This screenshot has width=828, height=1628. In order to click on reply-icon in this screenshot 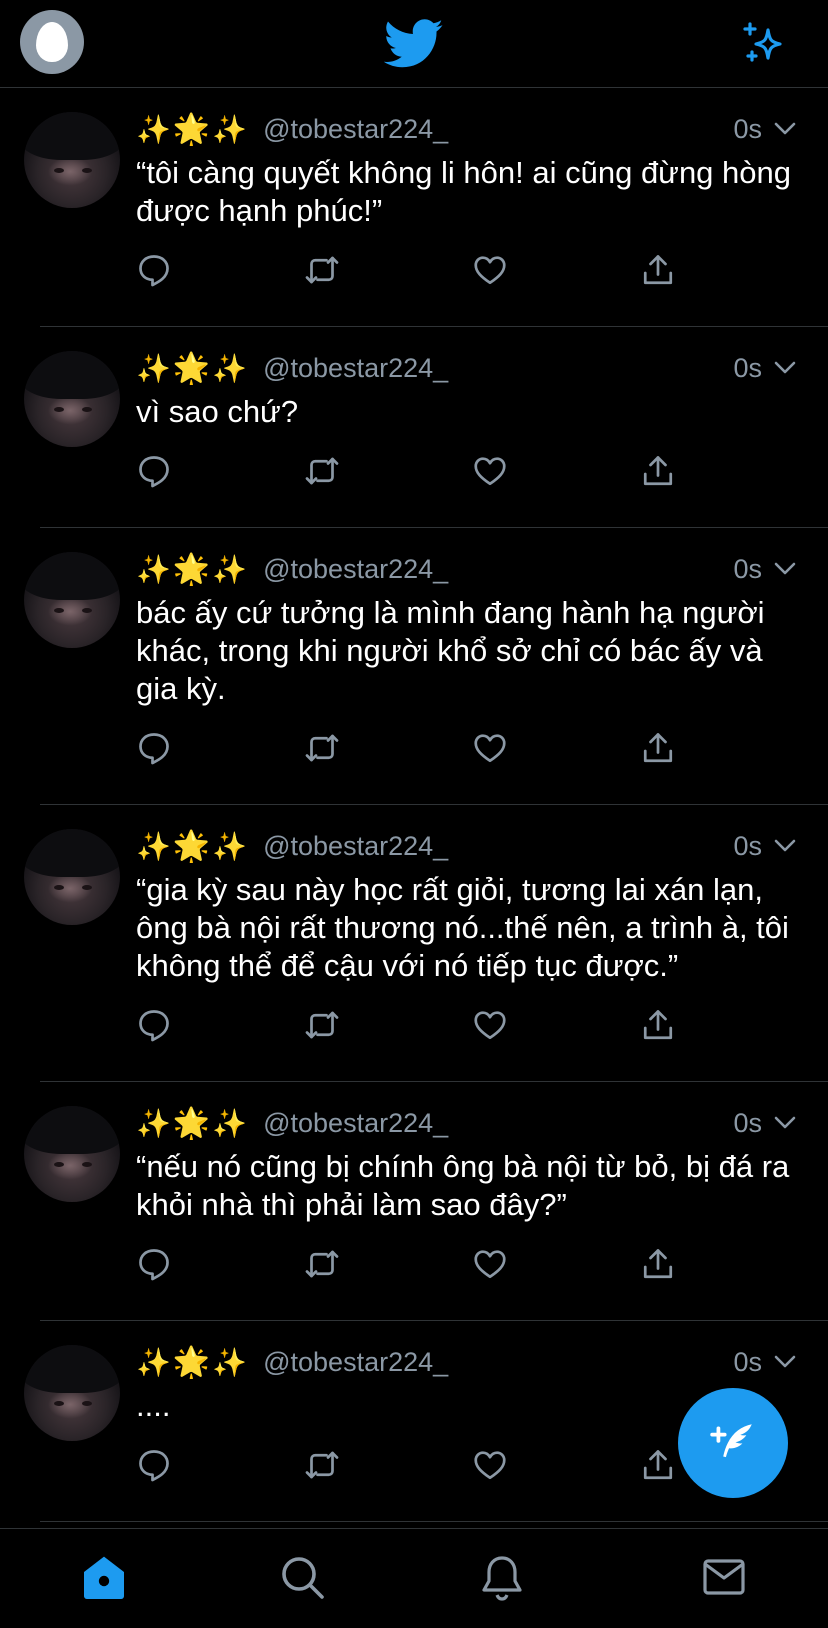, I will do `click(154, 1026)`.